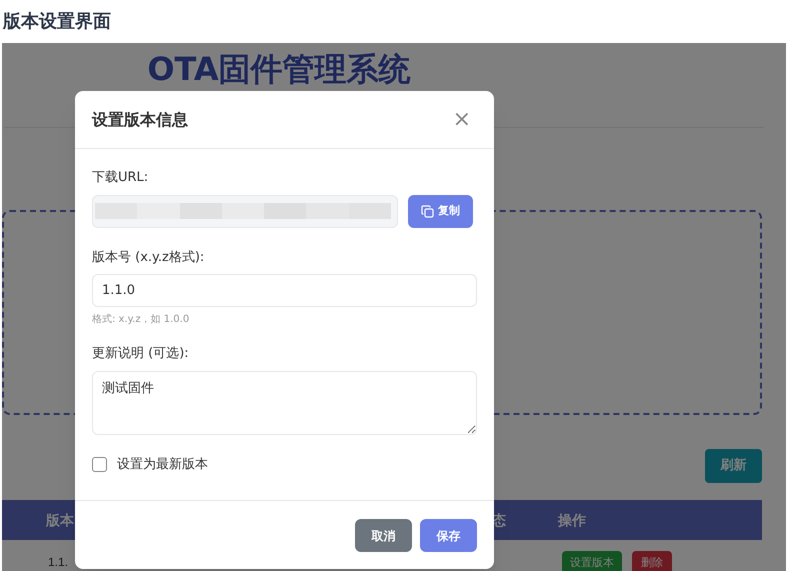 This screenshot has height=571, width=800. Describe the element at coordinates (284, 290) in the screenshot. I see `version-field: 1.1.0` at that location.